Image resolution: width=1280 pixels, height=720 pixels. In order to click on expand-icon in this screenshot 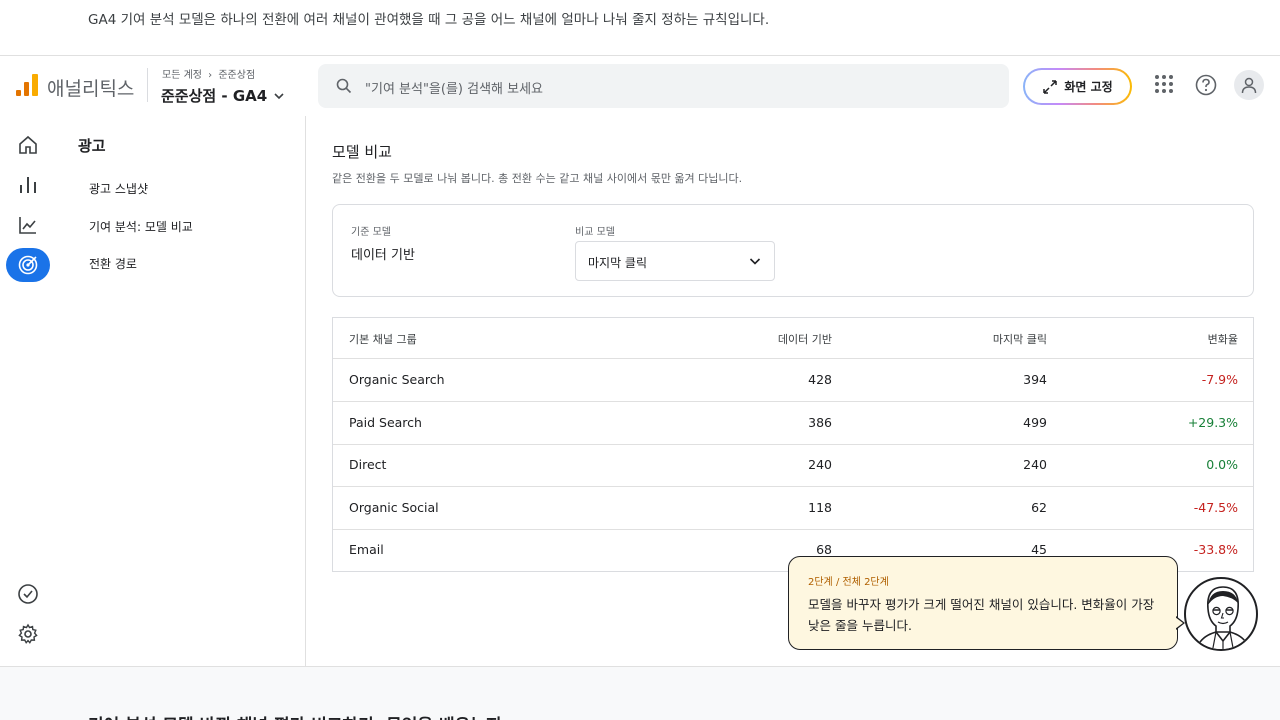, I will do `click(1050, 86)`.